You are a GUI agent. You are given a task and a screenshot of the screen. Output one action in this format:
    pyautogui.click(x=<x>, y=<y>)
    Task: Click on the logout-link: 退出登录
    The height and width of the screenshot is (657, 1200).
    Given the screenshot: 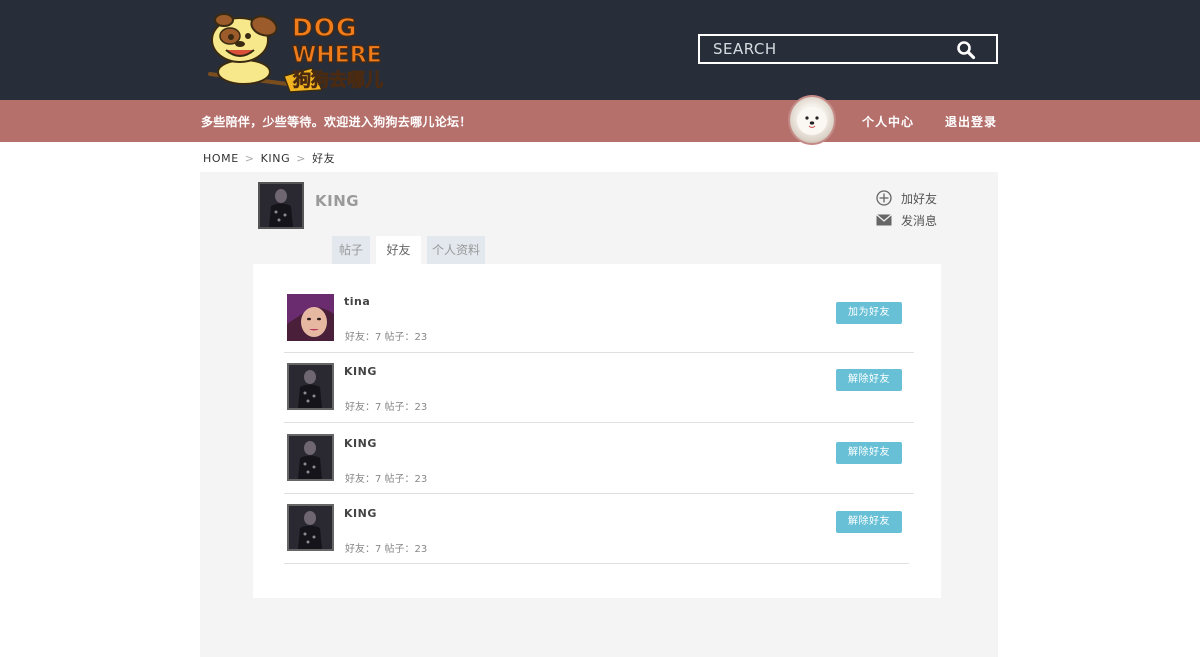 What is the action you would take?
    pyautogui.click(x=971, y=121)
    